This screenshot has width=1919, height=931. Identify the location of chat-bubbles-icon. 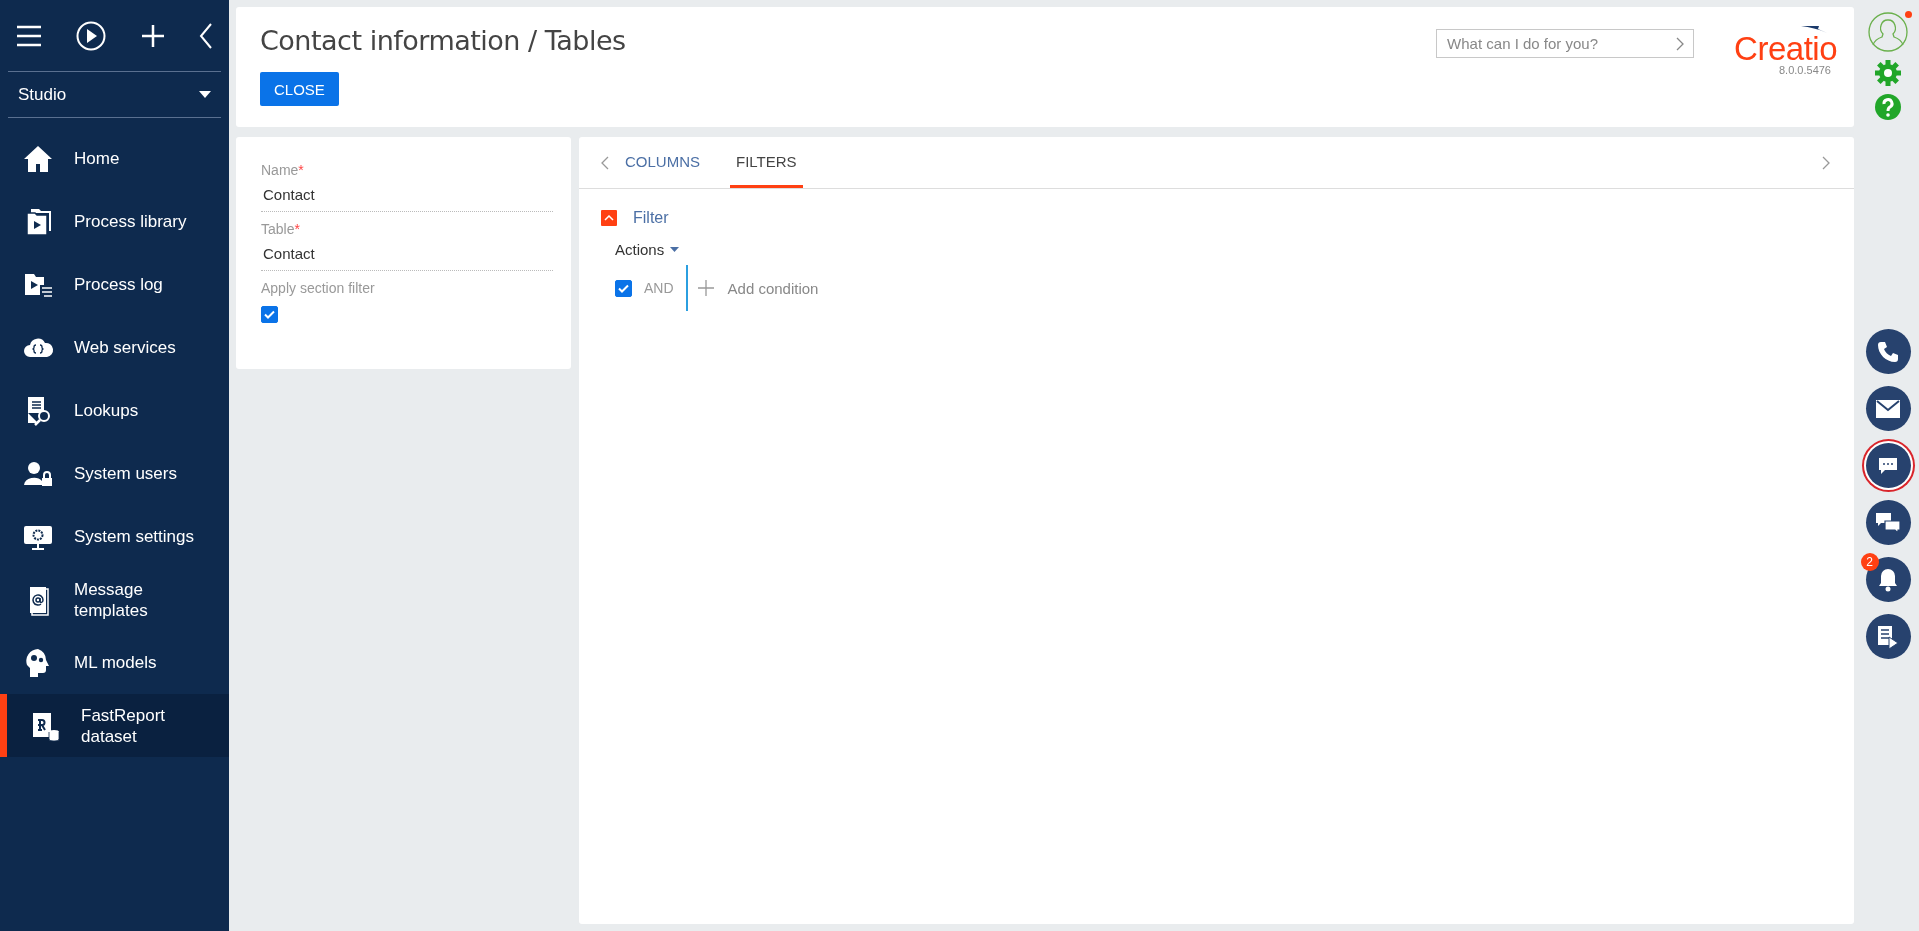
(1888, 522).